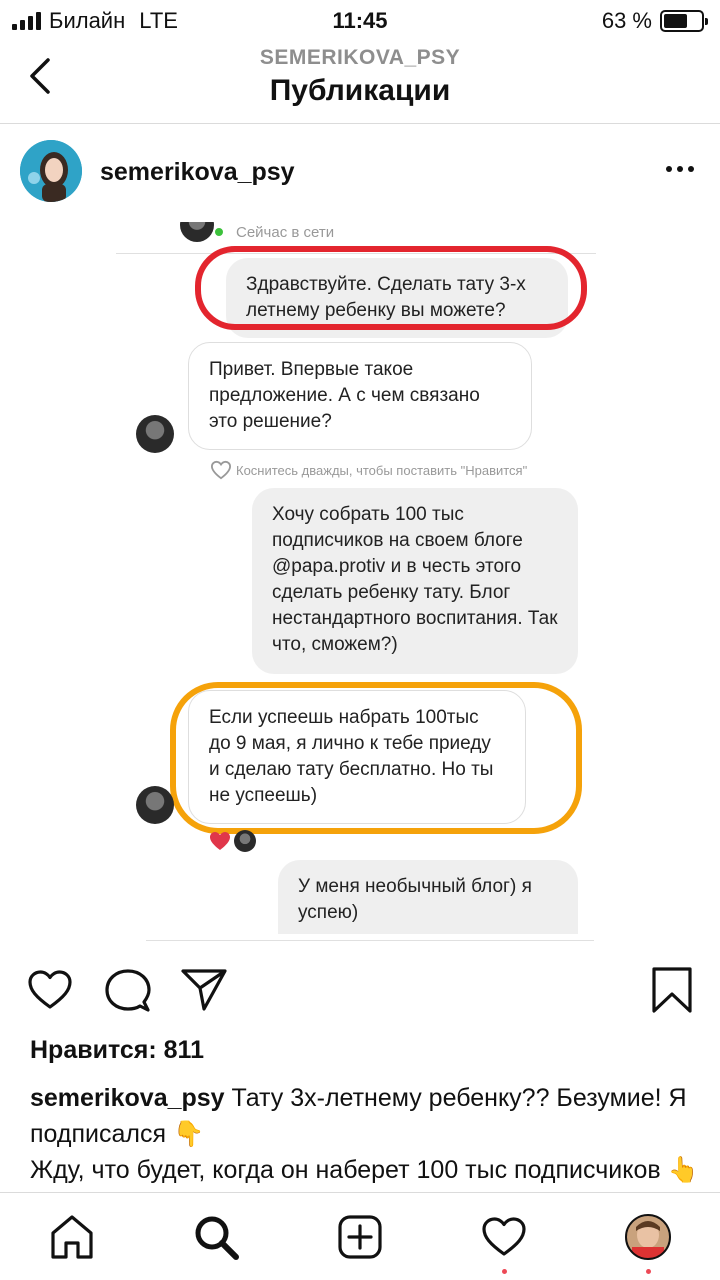 Image resolution: width=720 pixels, height=1280 pixels. I want to click on chat-divider, so click(370, 940).